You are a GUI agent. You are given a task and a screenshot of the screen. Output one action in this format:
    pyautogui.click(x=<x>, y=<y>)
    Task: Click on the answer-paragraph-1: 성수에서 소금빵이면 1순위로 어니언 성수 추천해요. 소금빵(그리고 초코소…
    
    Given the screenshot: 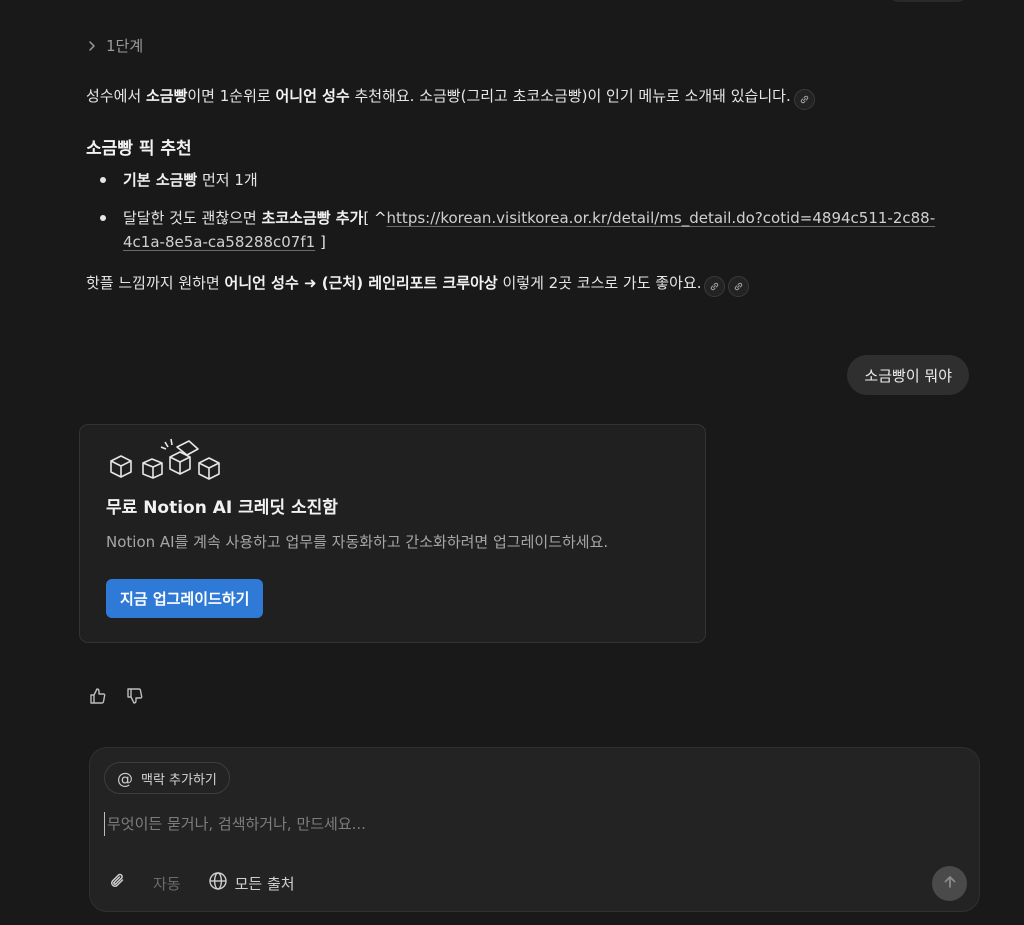 What is the action you would take?
    pyautogui.click(x=450, y=97)
    